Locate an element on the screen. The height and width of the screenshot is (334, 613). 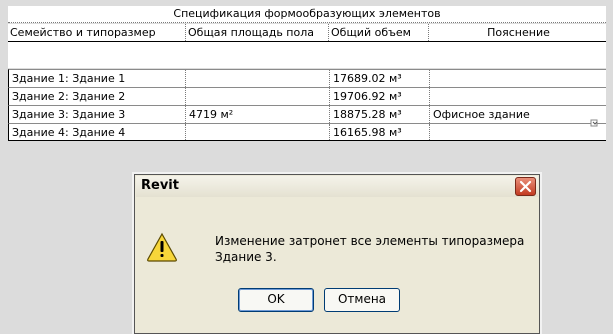
cell-volume: 17689.02 м³ is located at coordinates (380, 78).